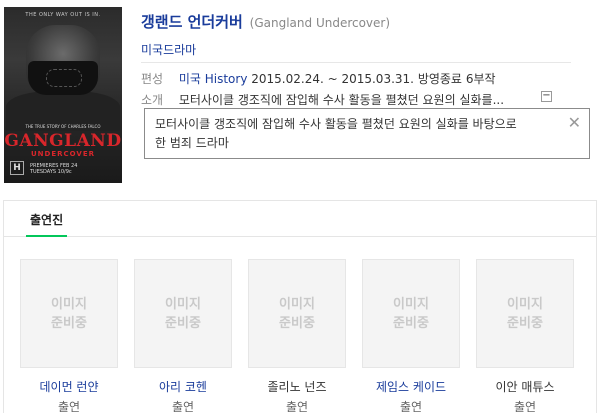  What do you see at coordinates (183, 386) in the screenshot?
I see `cast-name-link: 아리 코헨` at bounding box center [183, 386].